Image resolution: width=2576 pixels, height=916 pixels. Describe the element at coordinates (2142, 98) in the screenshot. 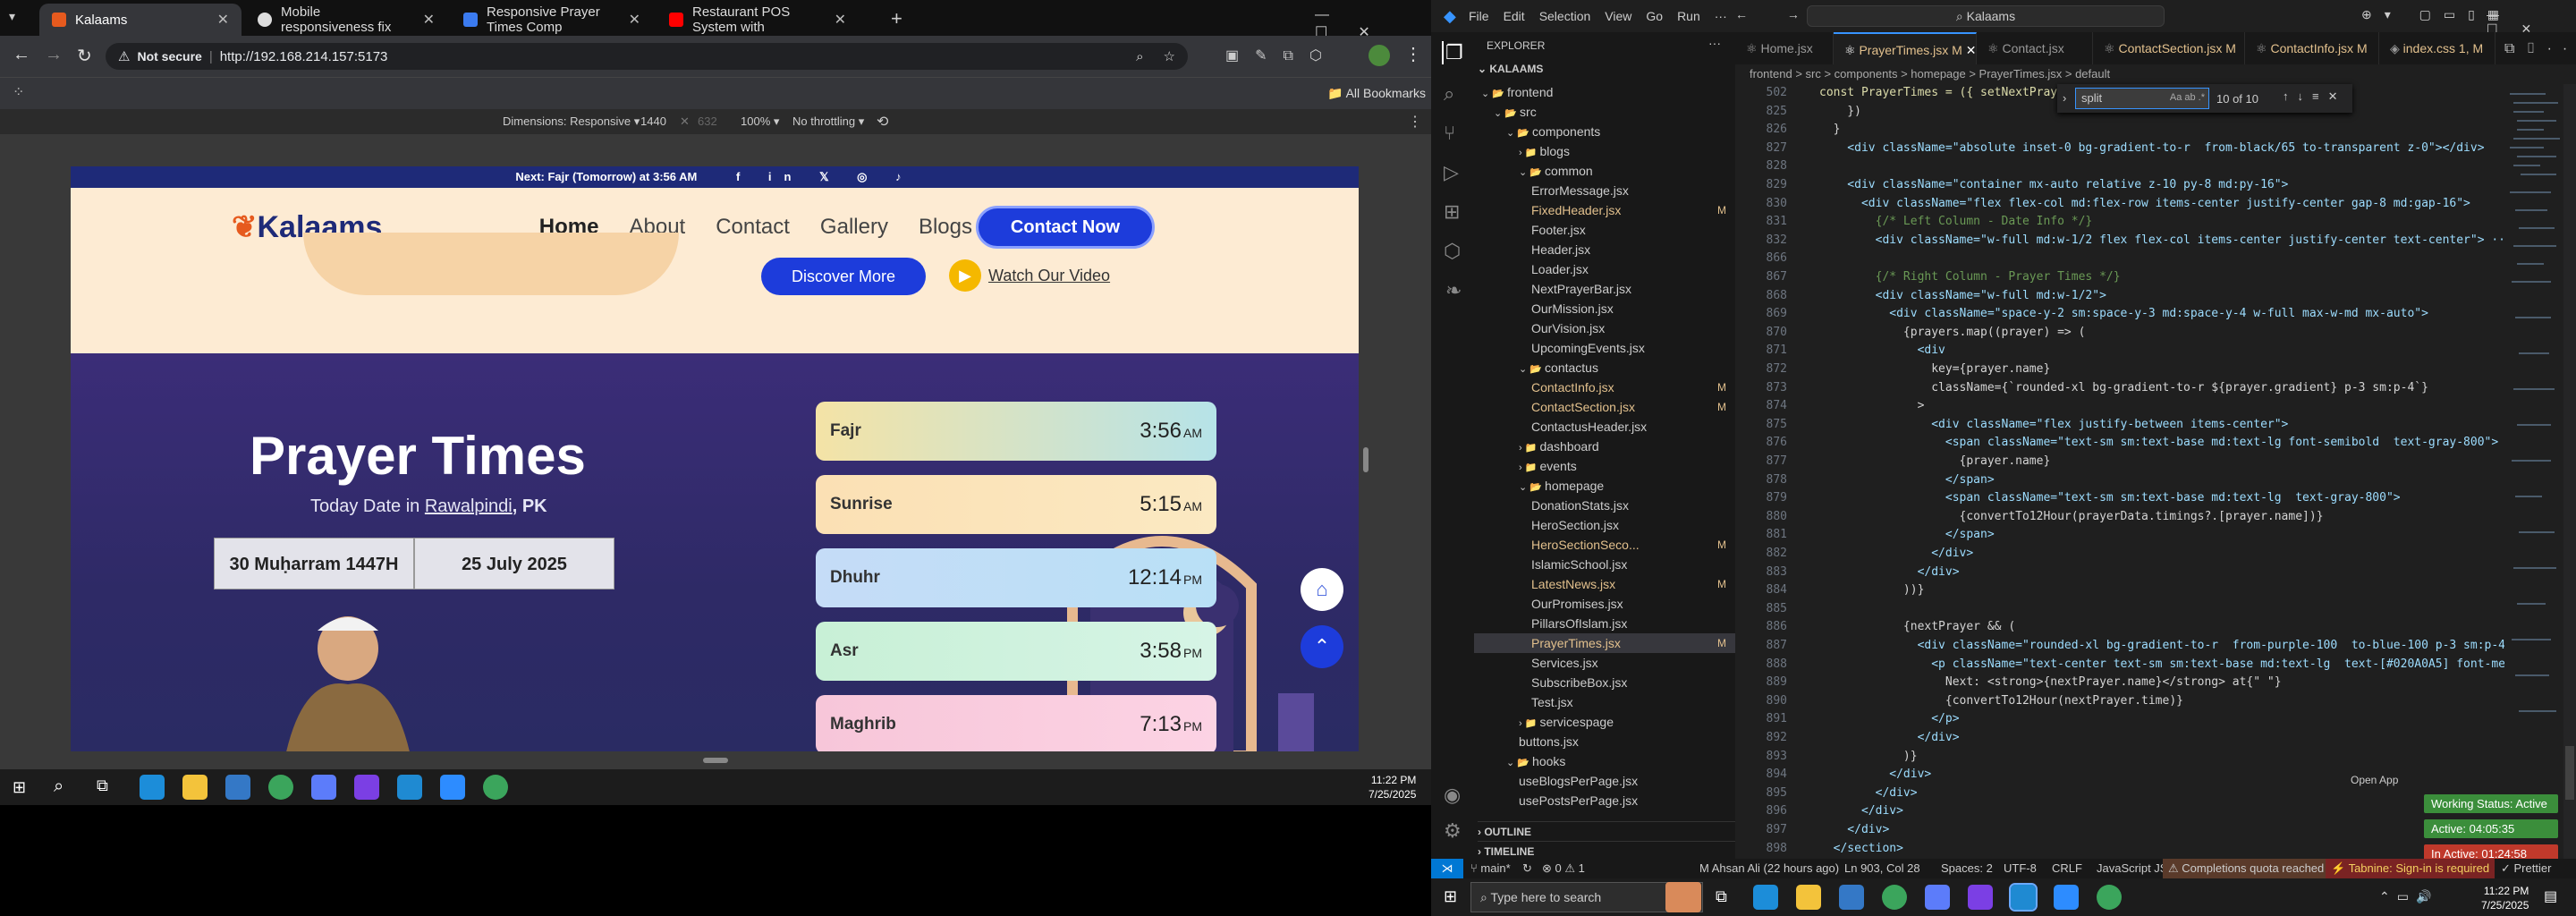

I see `find-input: split Aa ab .*` at that location.